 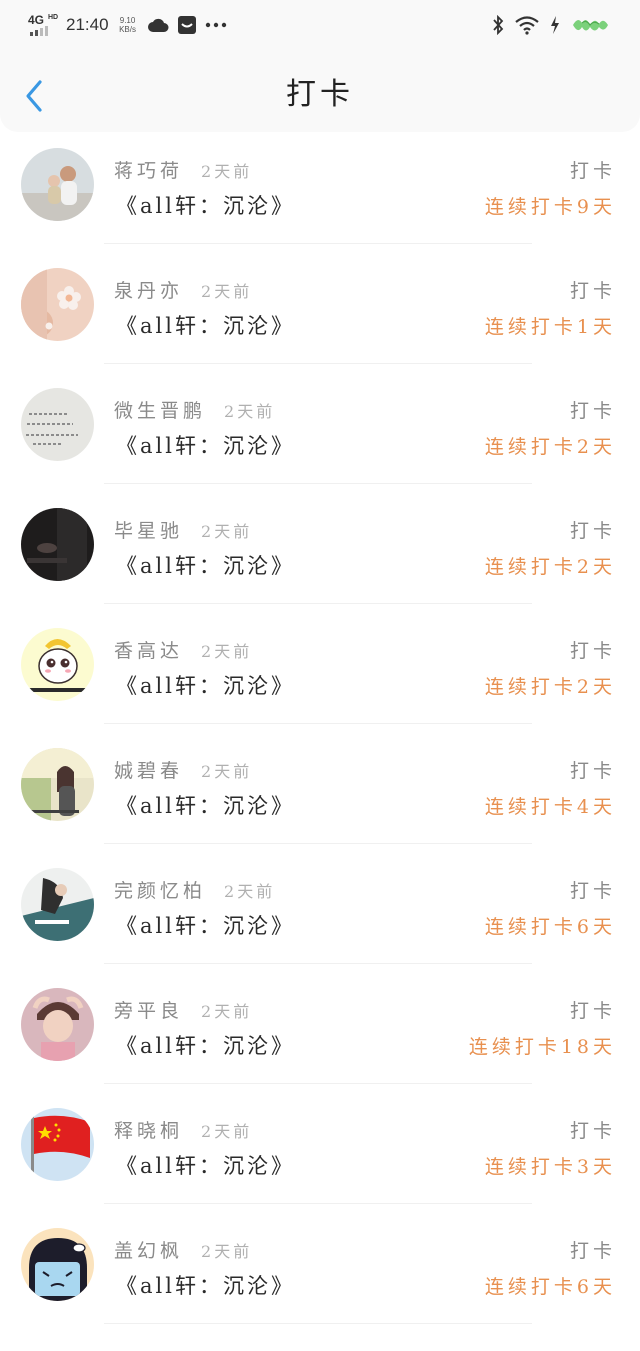 What do you see at coordinates (36, 20) in the screenshot?
I see `network-type: 4G` at bounding box center [36, 20].